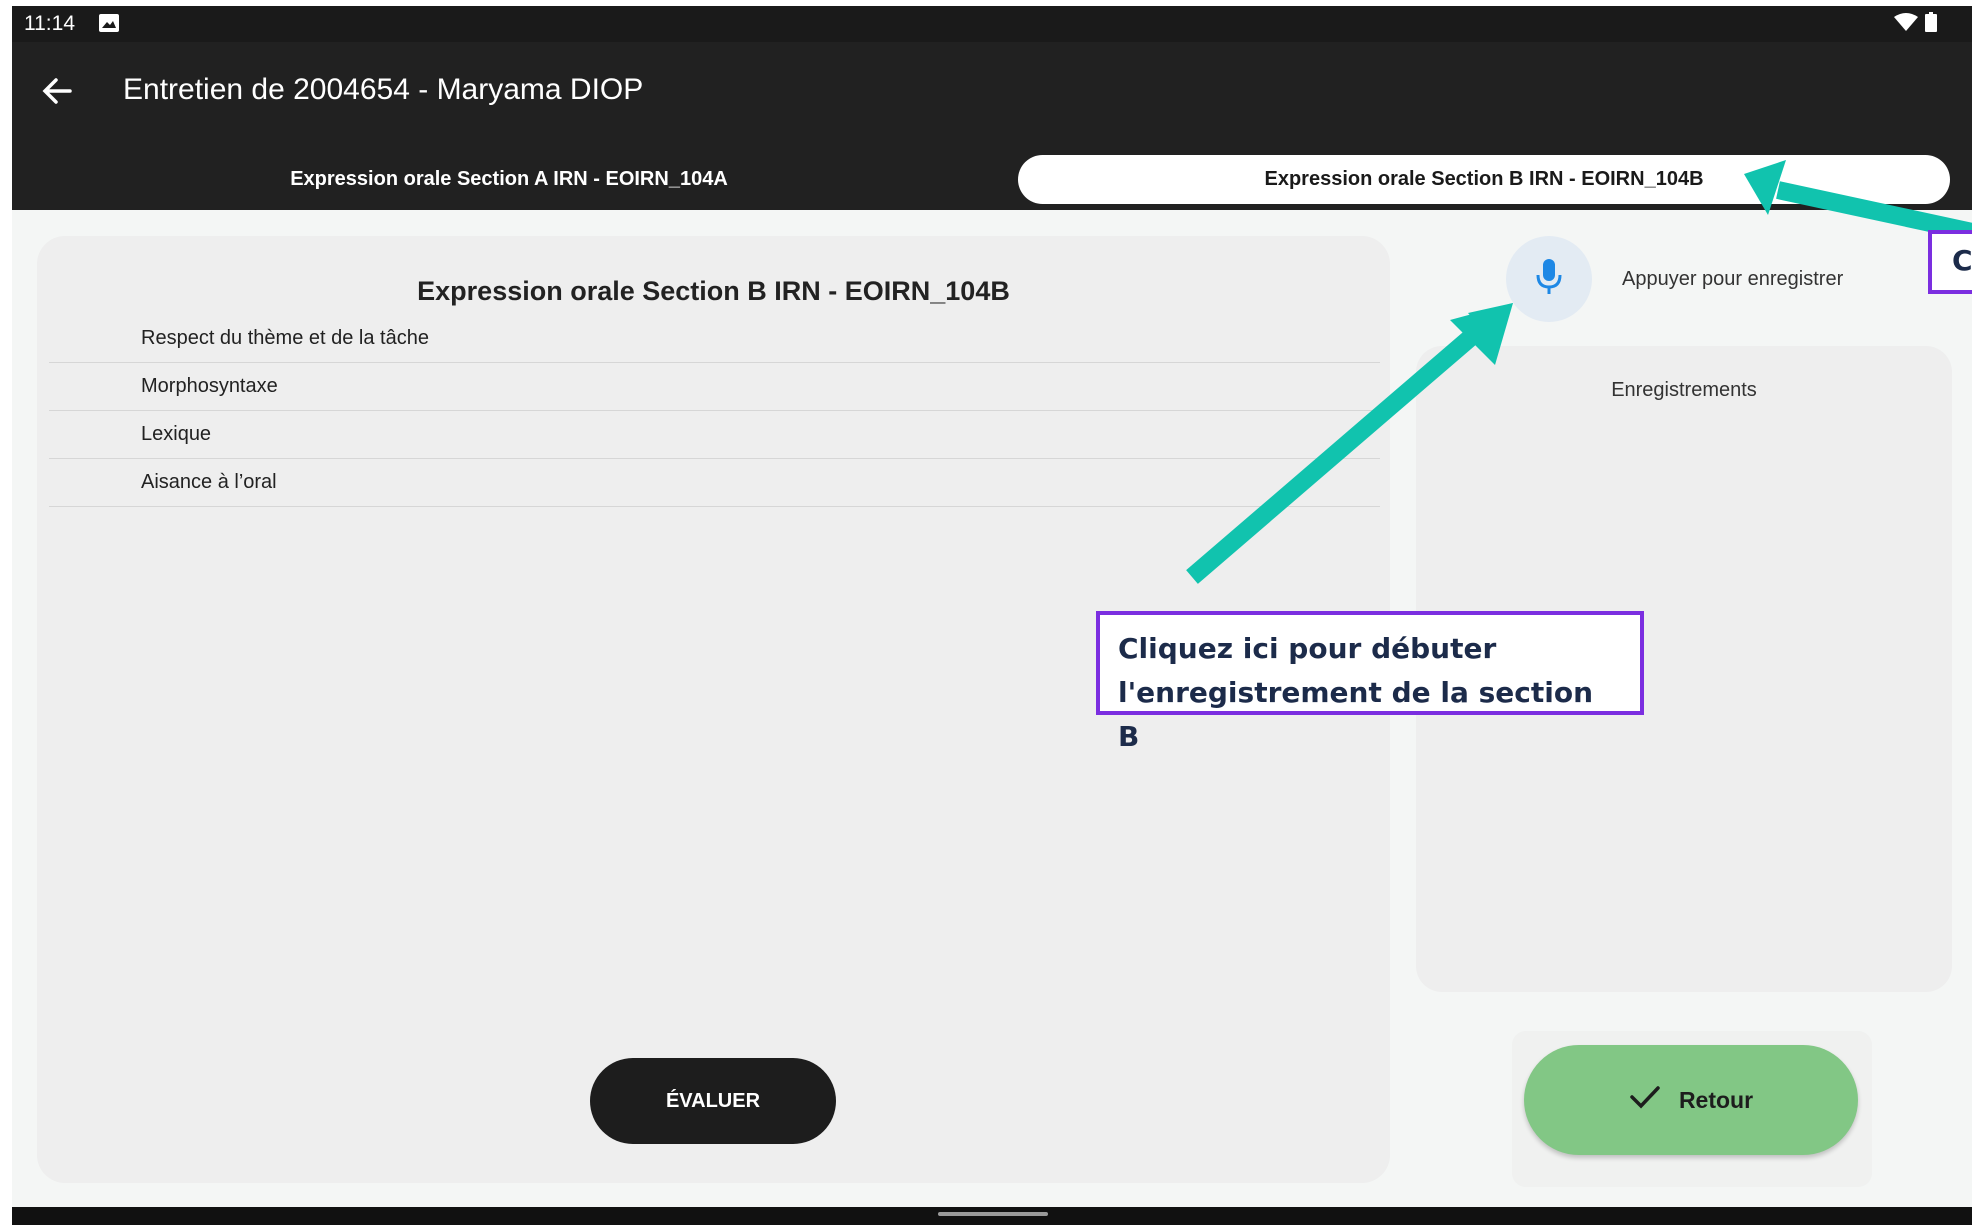 The image size is (1972, 1225). What do you see at coordinates (1684, 390) in the screenshot?
I see `recordings-title: Enregistrements` at bounding box center [1684, 390].